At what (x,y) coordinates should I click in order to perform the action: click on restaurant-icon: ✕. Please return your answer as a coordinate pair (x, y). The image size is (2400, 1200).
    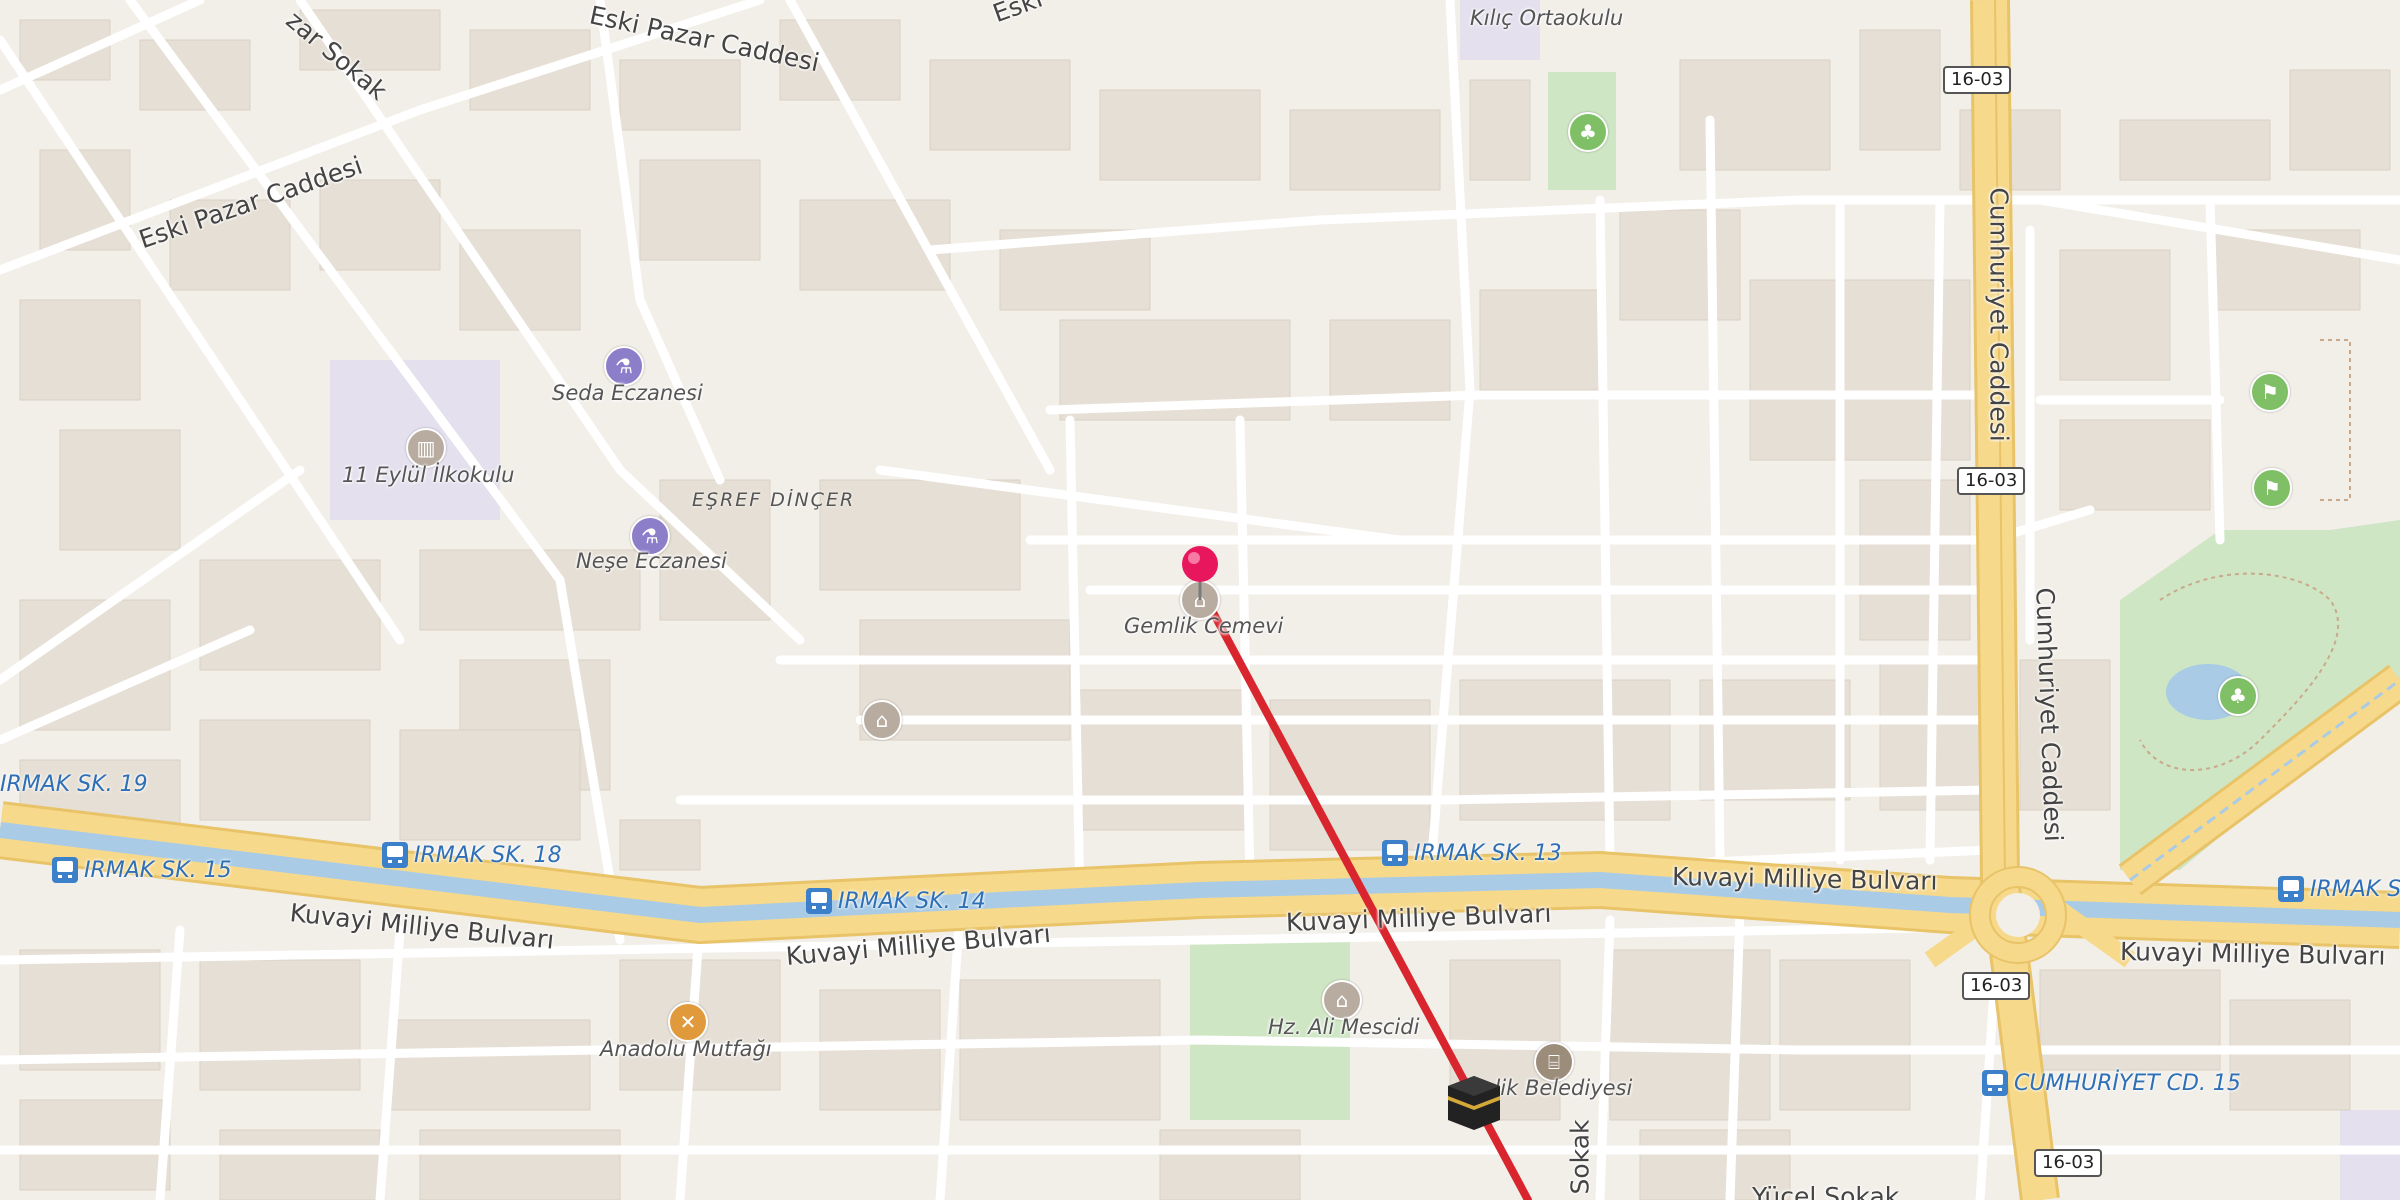
    Looking at the image, I should click on (688, 1022).